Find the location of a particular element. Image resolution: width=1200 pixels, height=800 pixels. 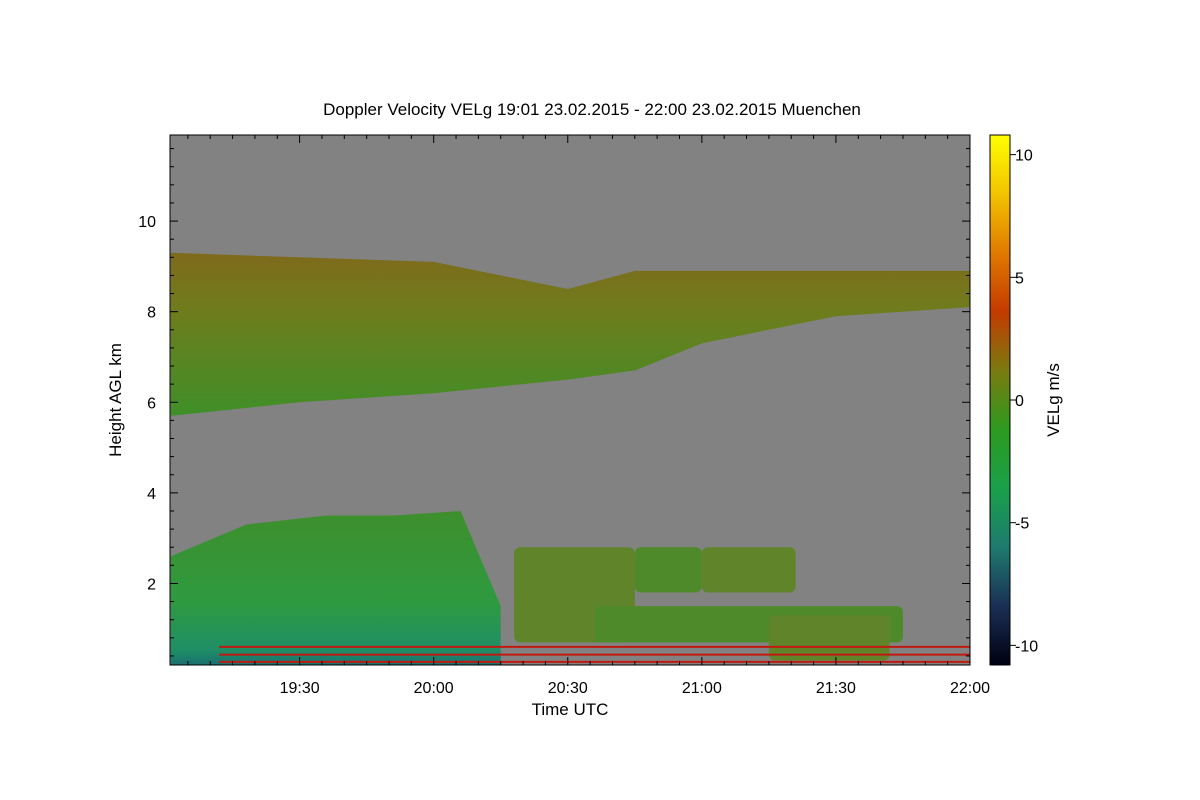

y-tick-label: 4 is located at coordinates (151, 494).